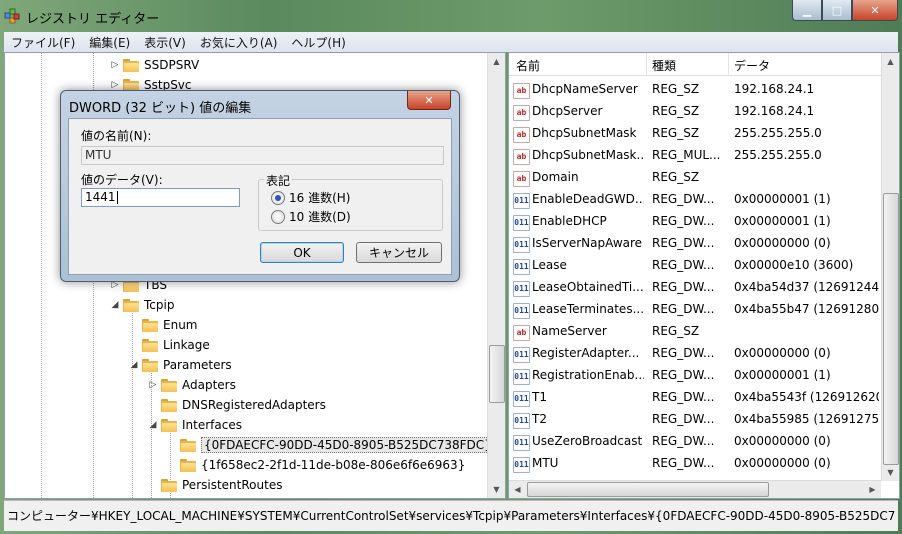 This screenshot has width=902, height=534. What do you see at coordinates (517, 489) in the screenshot?
I see `scroll-left-icon: ◀` at bounding box center [517, 489].